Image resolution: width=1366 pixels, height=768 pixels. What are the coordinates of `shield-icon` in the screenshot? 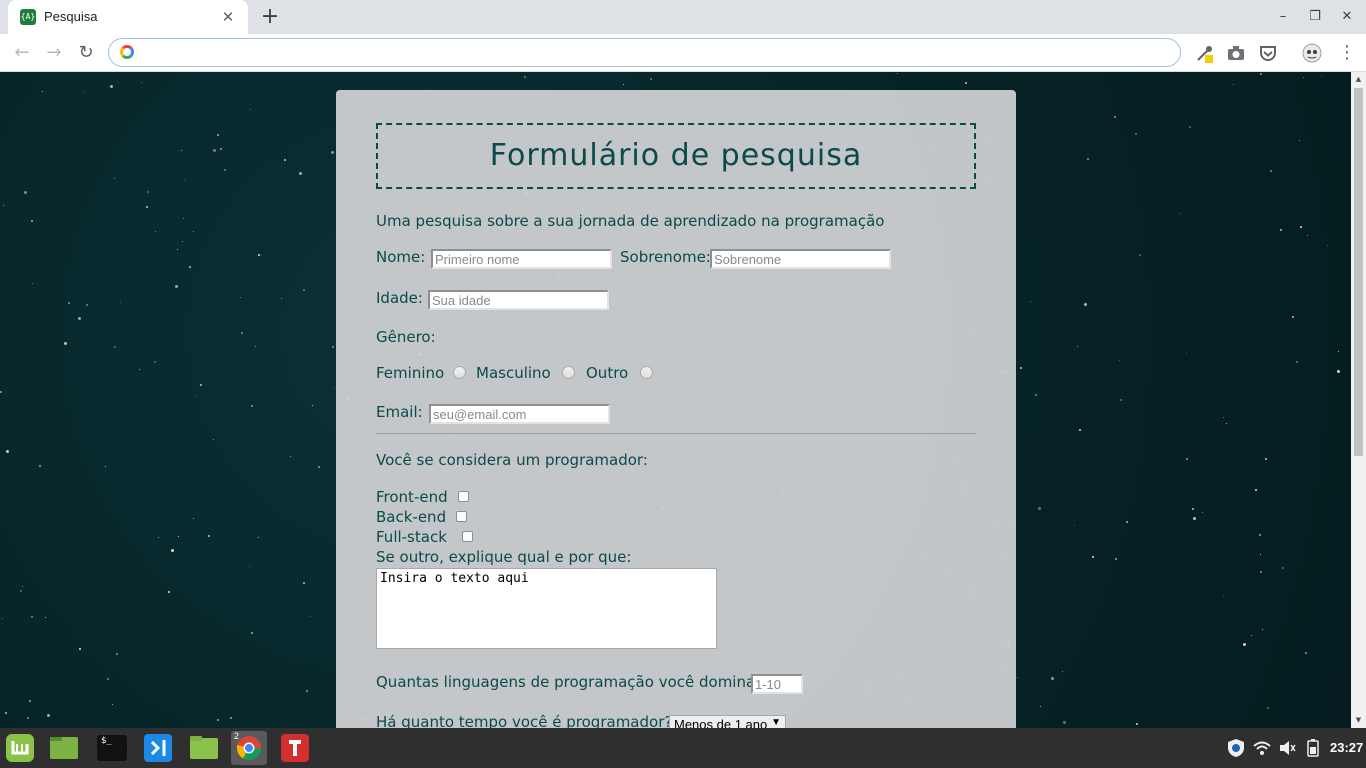 It's located at (1236, 748).